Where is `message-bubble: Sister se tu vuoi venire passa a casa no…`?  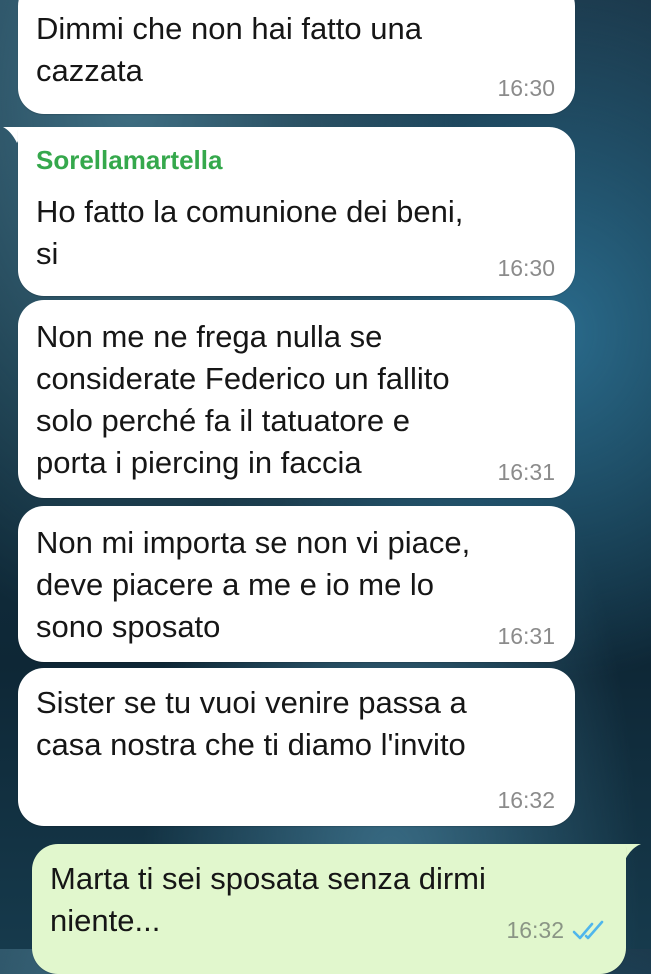
message-bubble: Sister se tu vuoi venire passa a casa no… is located at coordinates (296, 747).